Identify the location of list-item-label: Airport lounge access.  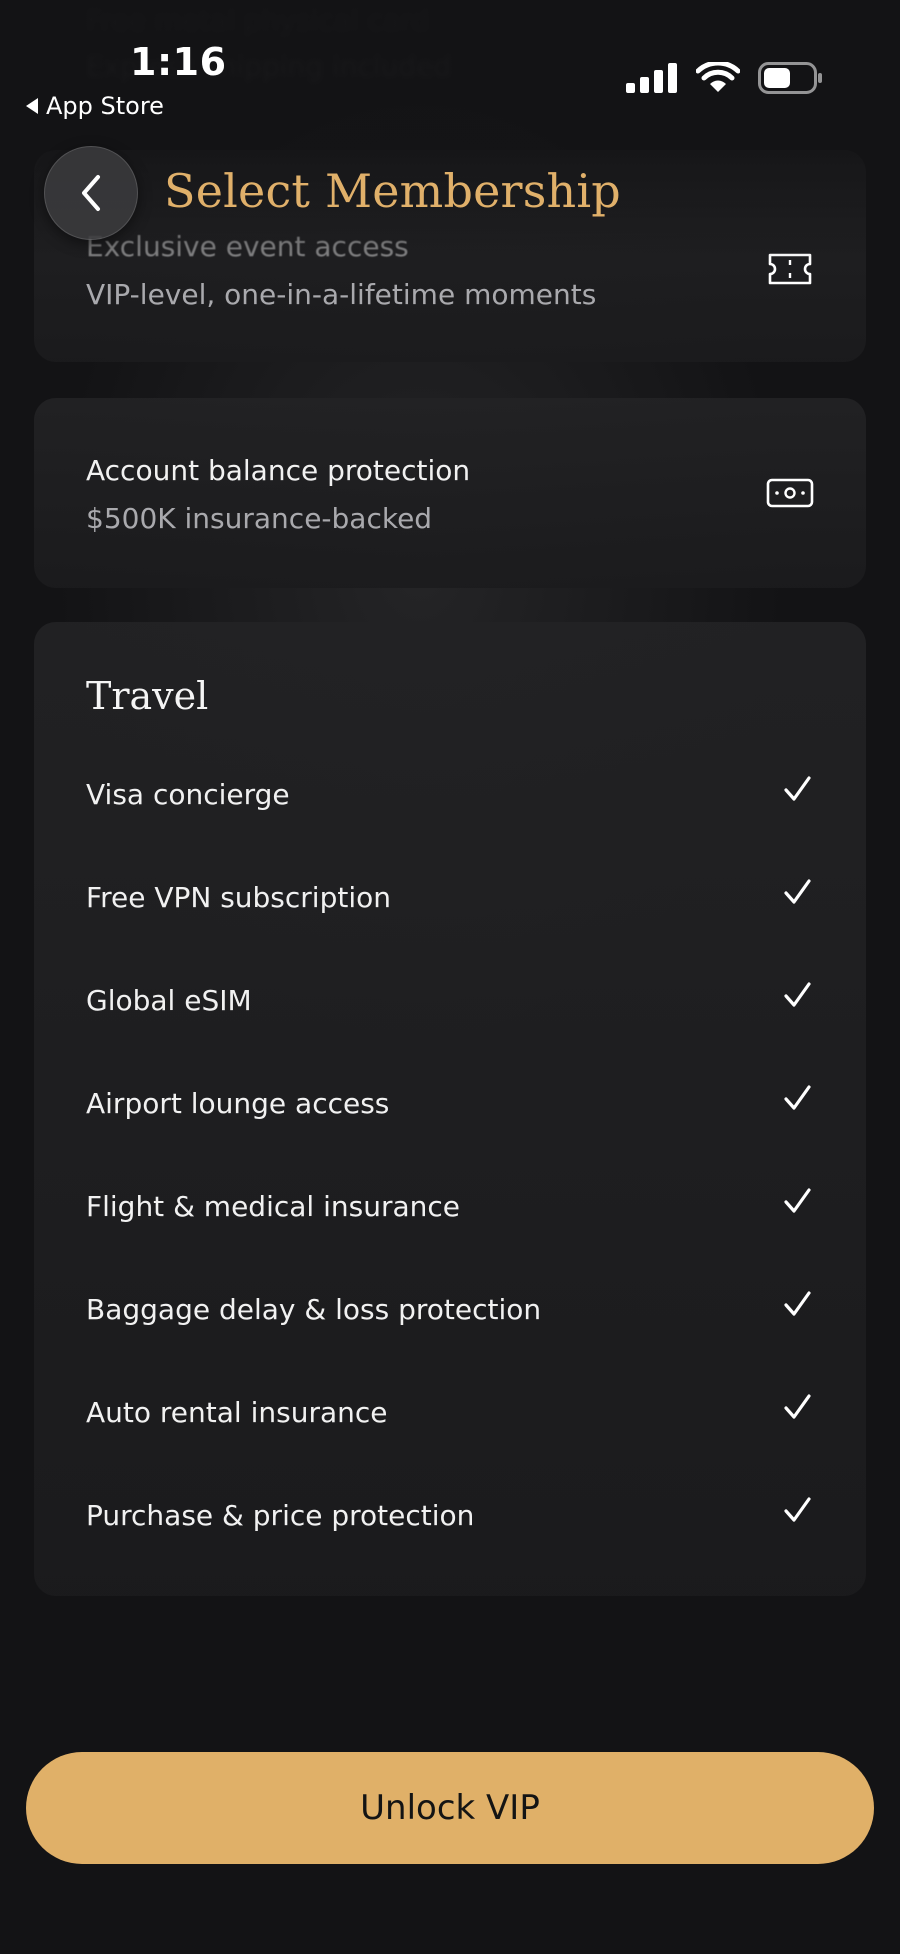
(238, 1103).